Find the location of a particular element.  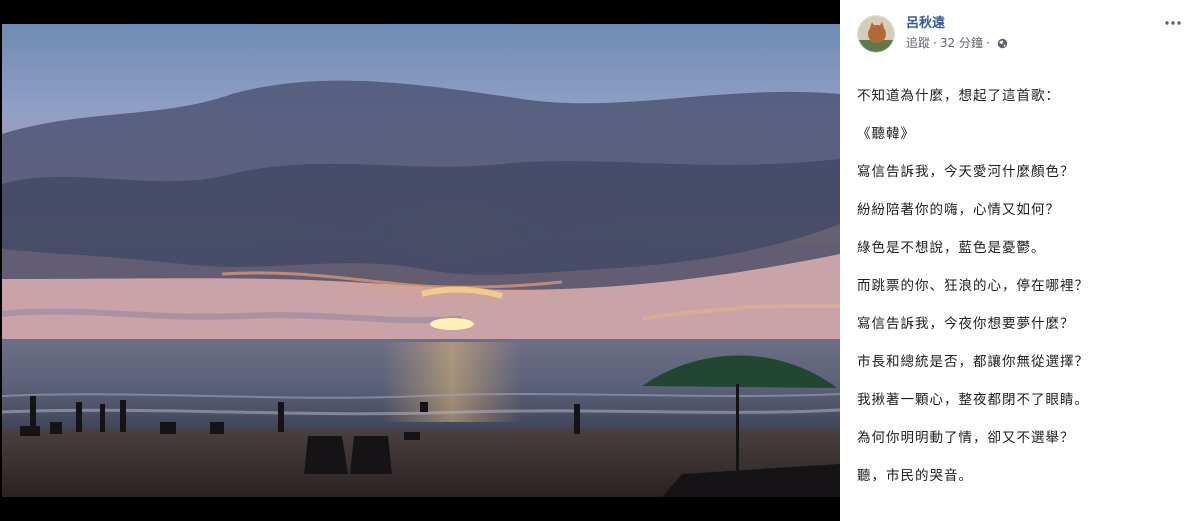

author-name: 呂秋遠 is located at coordinates (957, 24).